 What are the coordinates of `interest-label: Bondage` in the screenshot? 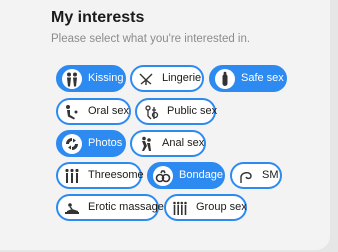 It's located at (201, 175).